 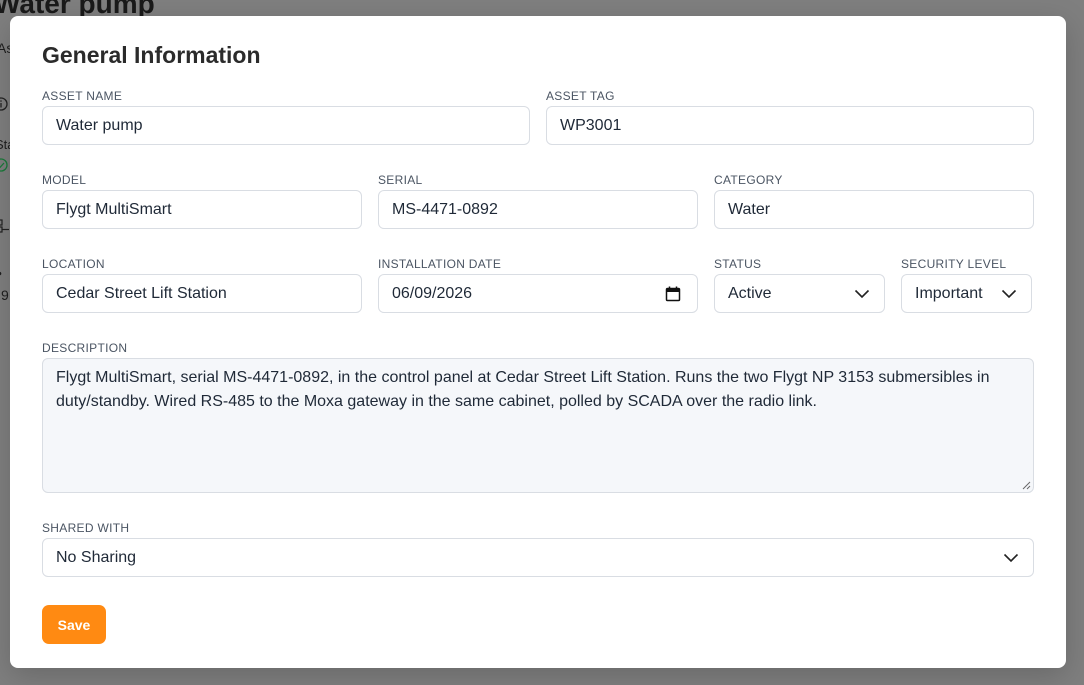 What do you see at coordinates (949, 293) in the screenshot?
I see `security-level-selected-value: Important` at bounding box center [949, 293].